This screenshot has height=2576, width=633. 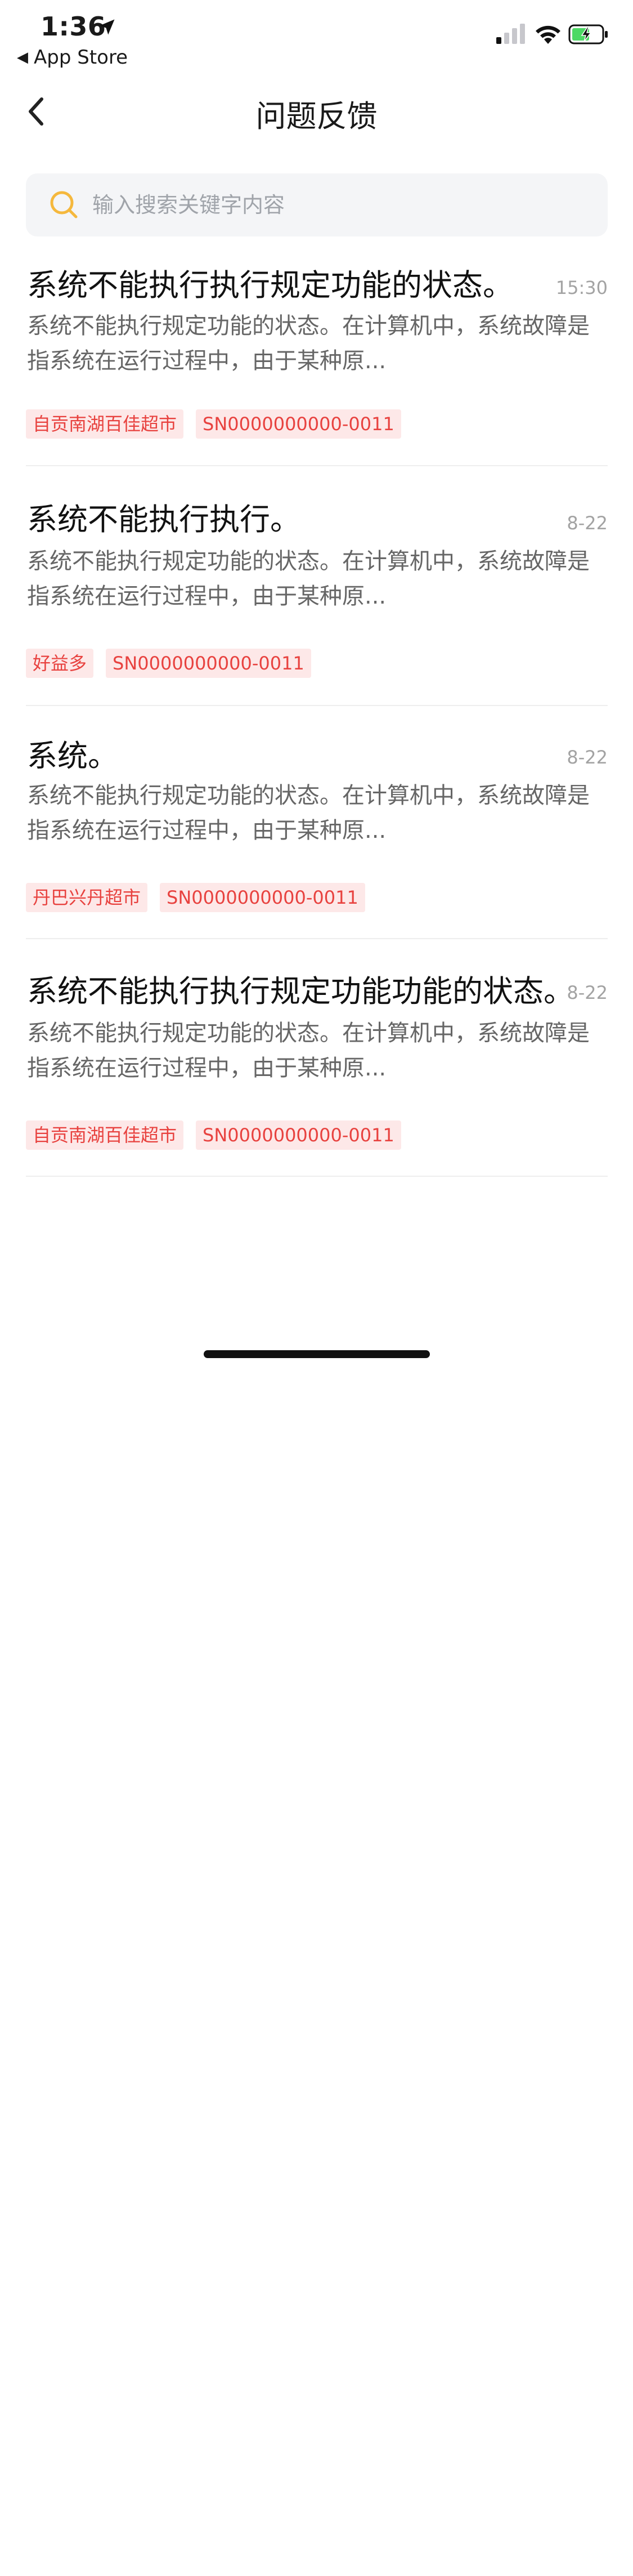 I want to click on feedback-tags: 好益多 SN0000000000-0011, so click(x=168, y=663).